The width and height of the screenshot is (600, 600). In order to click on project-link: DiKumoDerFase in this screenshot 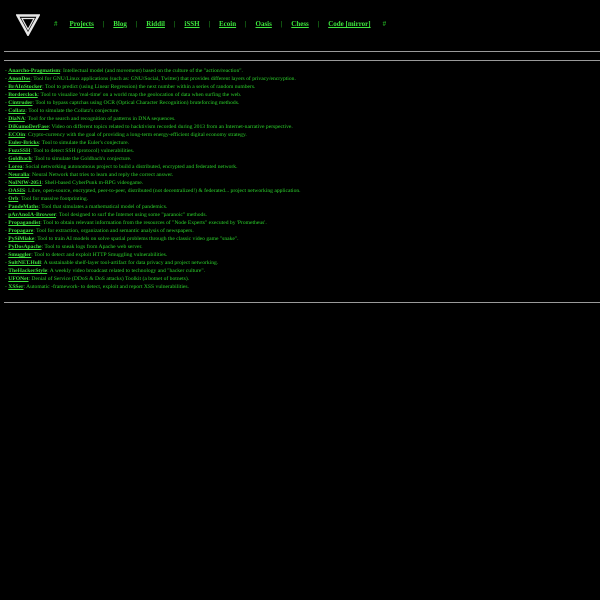, I will do `click(28, 127)`.